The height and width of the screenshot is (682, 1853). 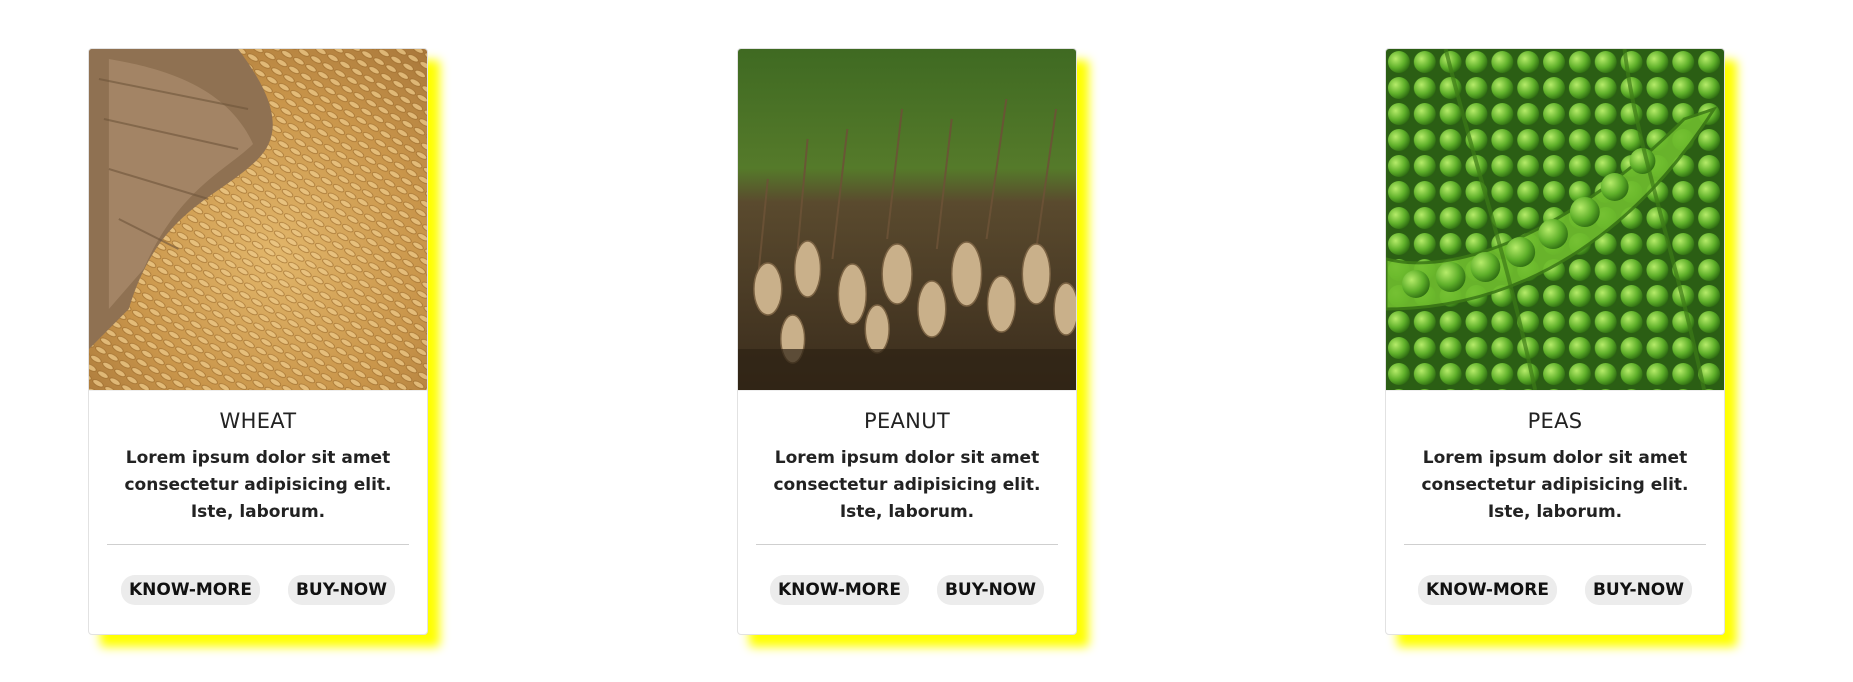 What do you see at coordinates (258, 421) in the screenshot?
I see `card-title: WHEAT` at bounding box center [258, 421].